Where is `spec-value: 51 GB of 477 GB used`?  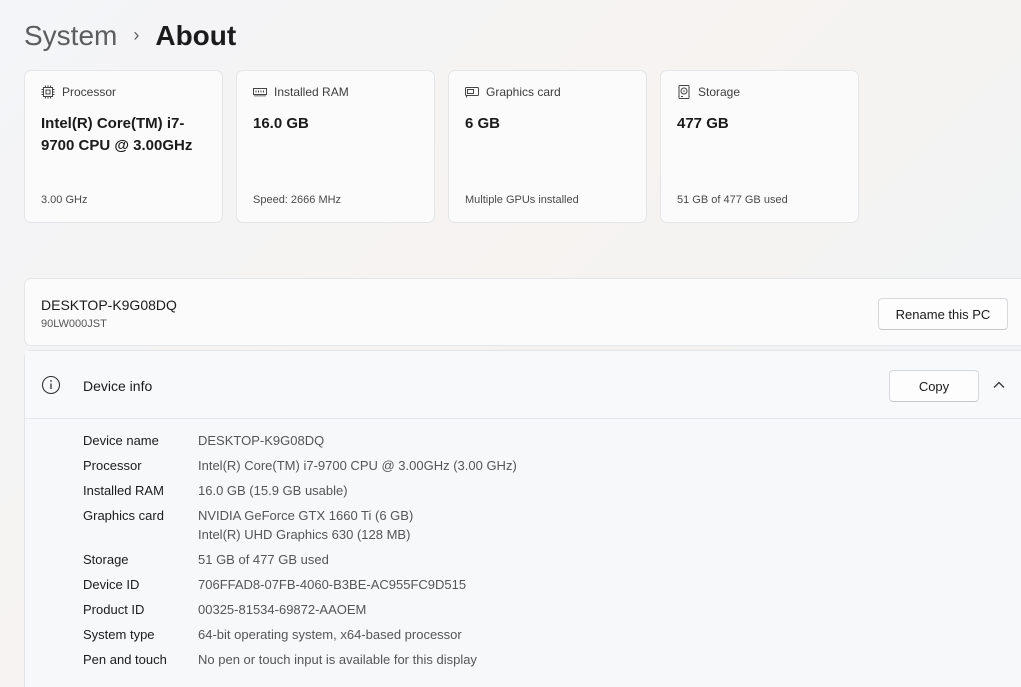 spec-value: 51 GB of 477 GB used is located at coordinates (263, 559).